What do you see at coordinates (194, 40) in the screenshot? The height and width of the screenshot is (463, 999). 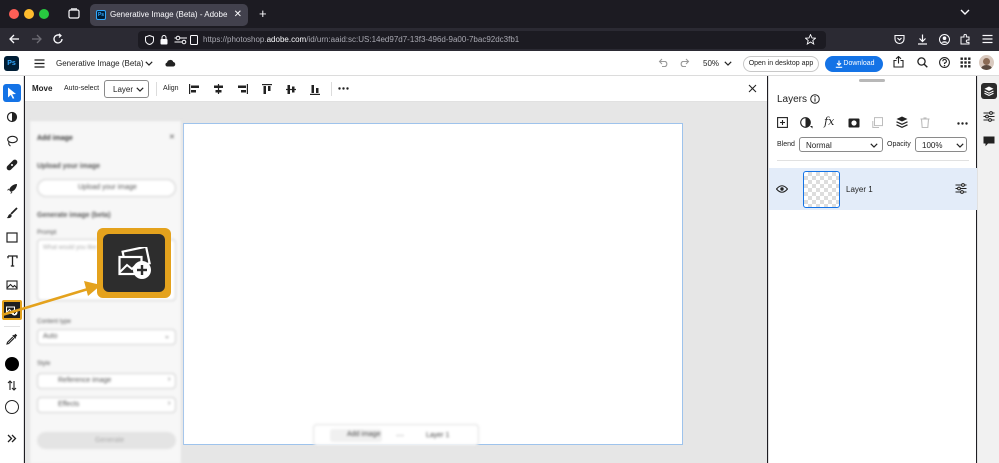 I see `page-icon` at bounding box center [194, 40].